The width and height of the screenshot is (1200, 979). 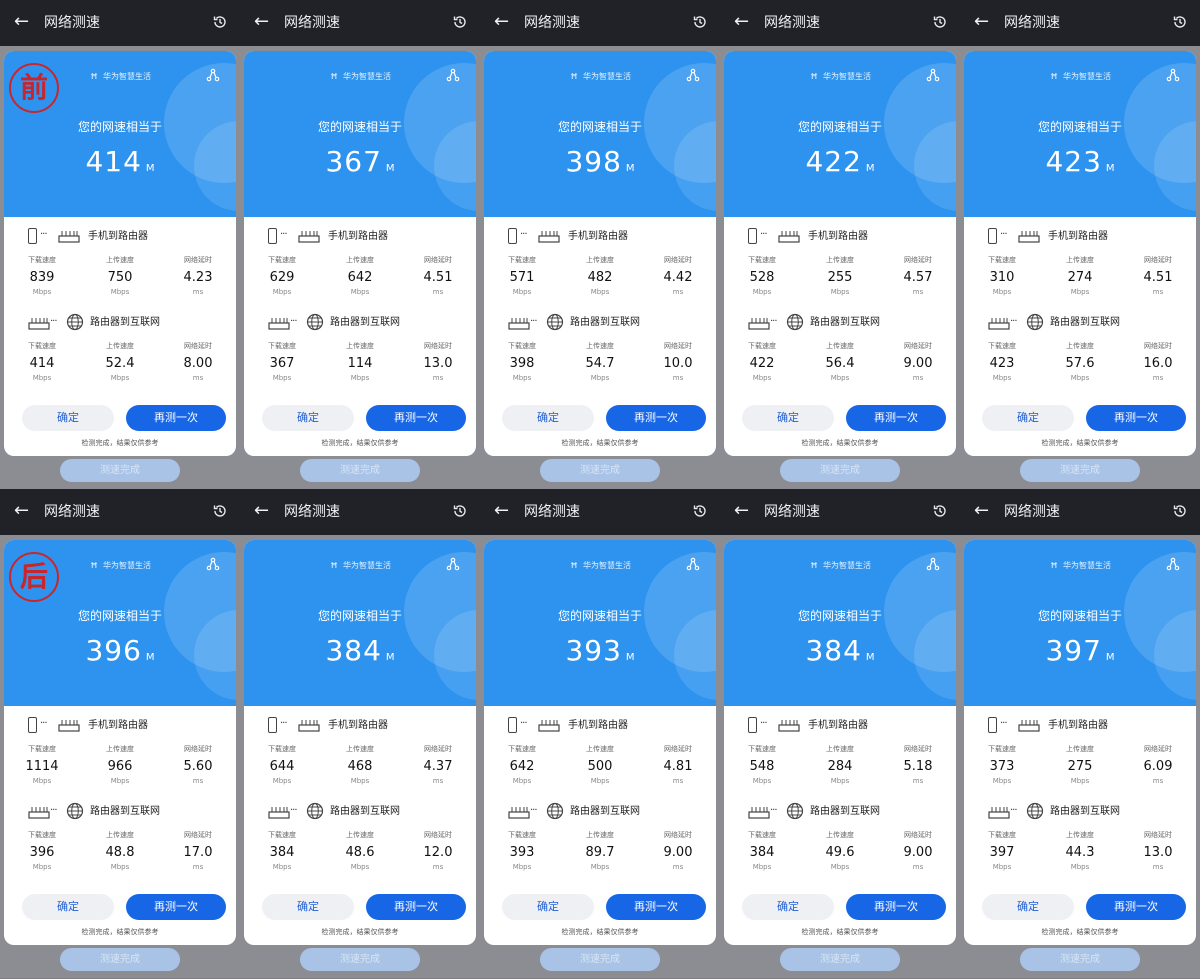 I want to click on speed-unit: M, so click(x=150, y=657).